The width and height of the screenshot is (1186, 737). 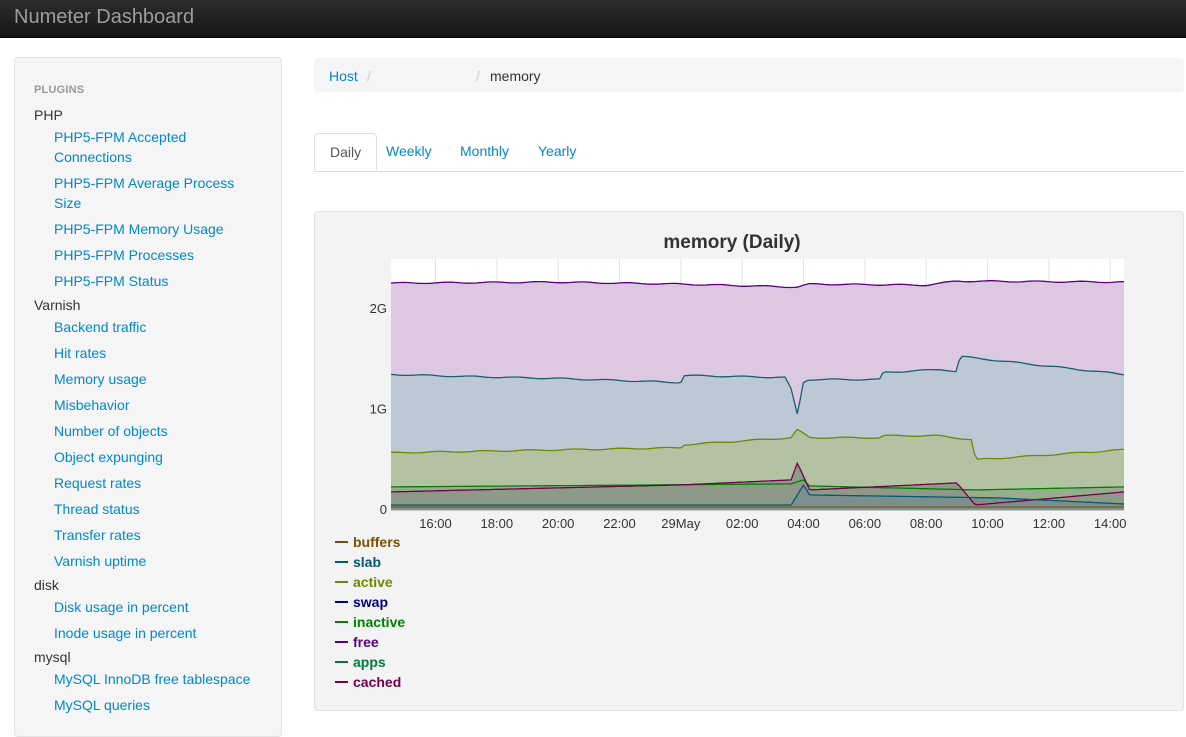 What do you see at coordinates (926, 523) in the screenshot?
I see `x-tick-label: 08:00` at bounding box center [926, 523].